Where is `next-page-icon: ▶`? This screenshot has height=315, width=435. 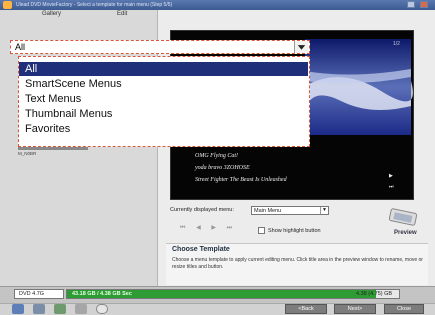 next-page-icon: ▶ is located at coordinates (213, 228).